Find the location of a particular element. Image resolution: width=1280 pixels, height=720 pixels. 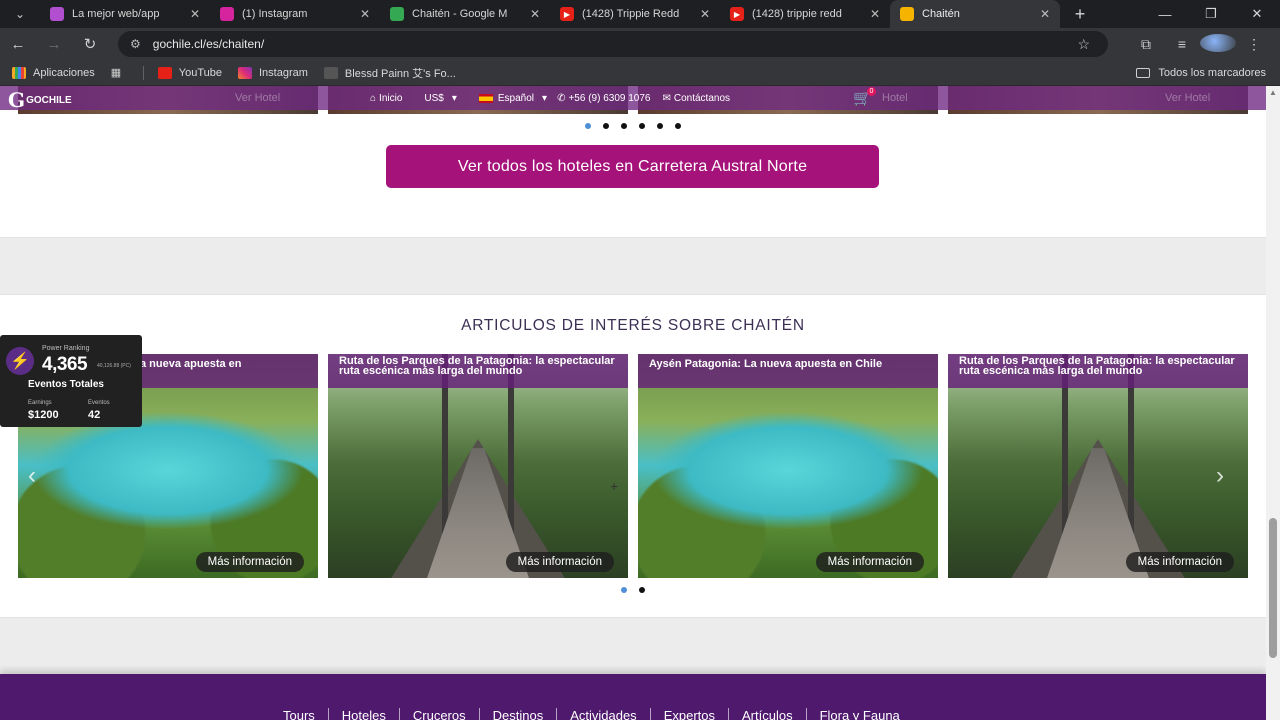

tab-search-icon: ⌄ is located at coordinates (20, 14).